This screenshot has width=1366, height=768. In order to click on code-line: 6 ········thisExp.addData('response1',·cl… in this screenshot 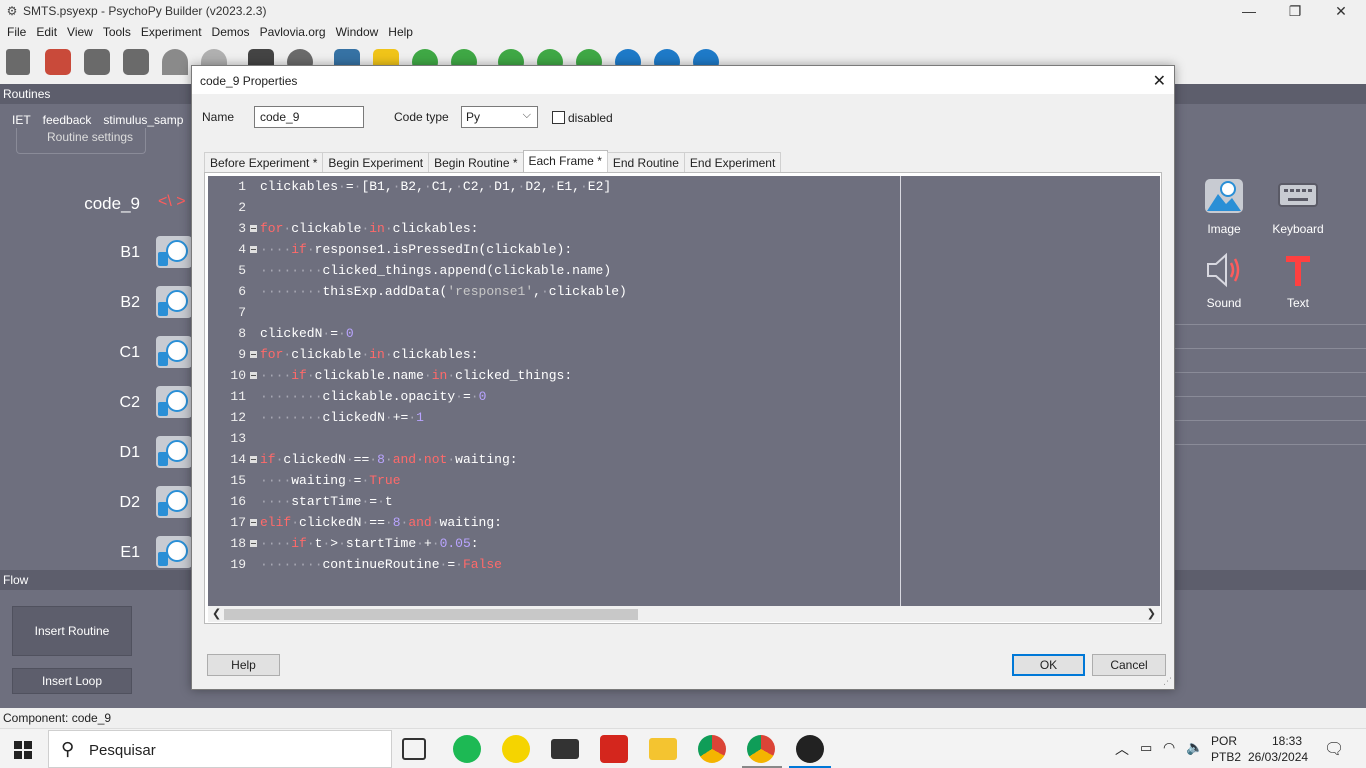, I will do `click(684, 291)`.